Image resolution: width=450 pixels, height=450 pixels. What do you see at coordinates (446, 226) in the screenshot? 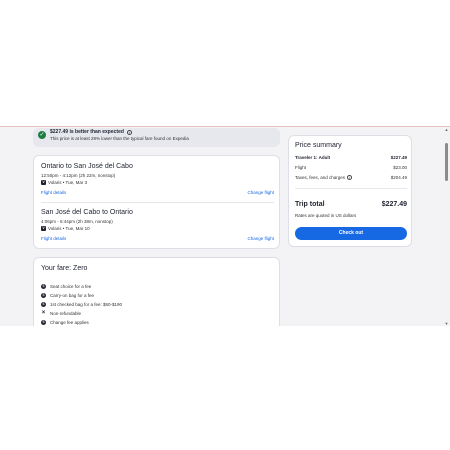
I see `page-scrollbar: ▲ ▼` at bounding box center [446, 226].